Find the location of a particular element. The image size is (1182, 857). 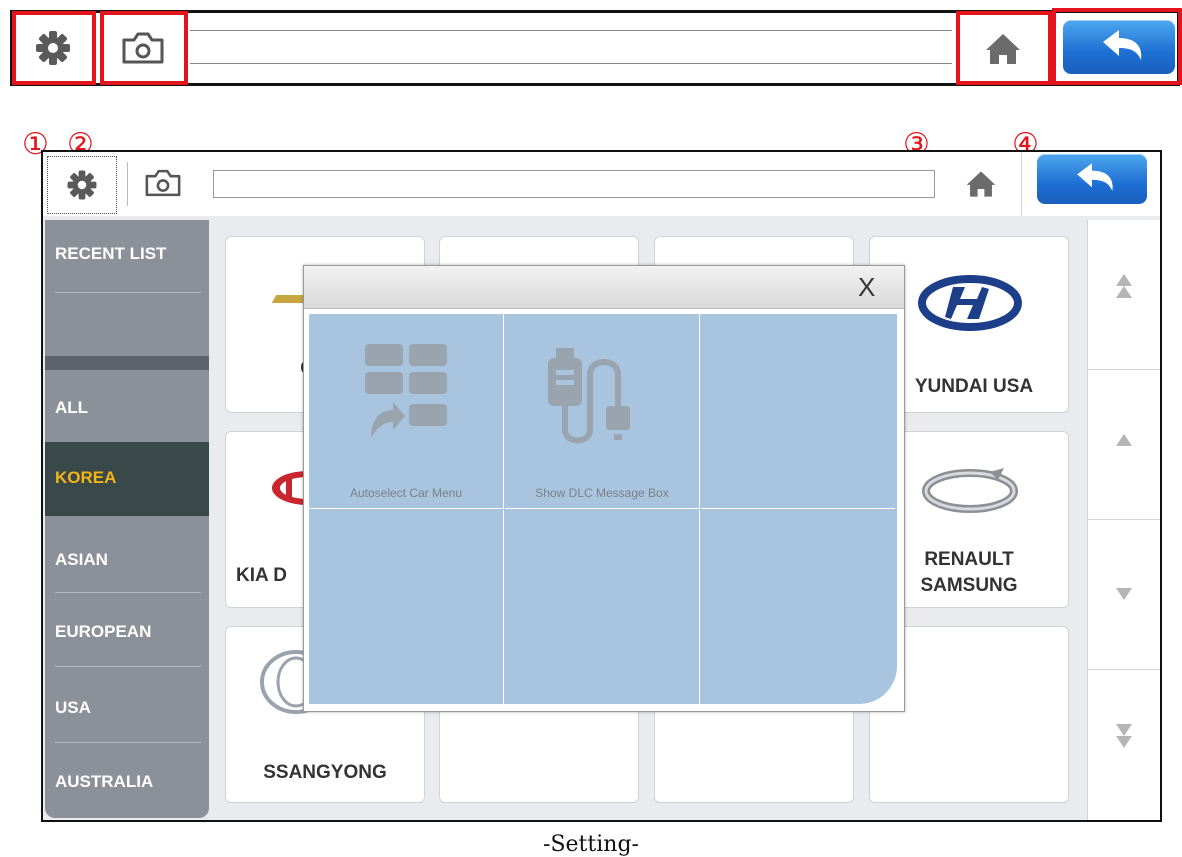

page-up-icon is located at coordinates (1124, 286).